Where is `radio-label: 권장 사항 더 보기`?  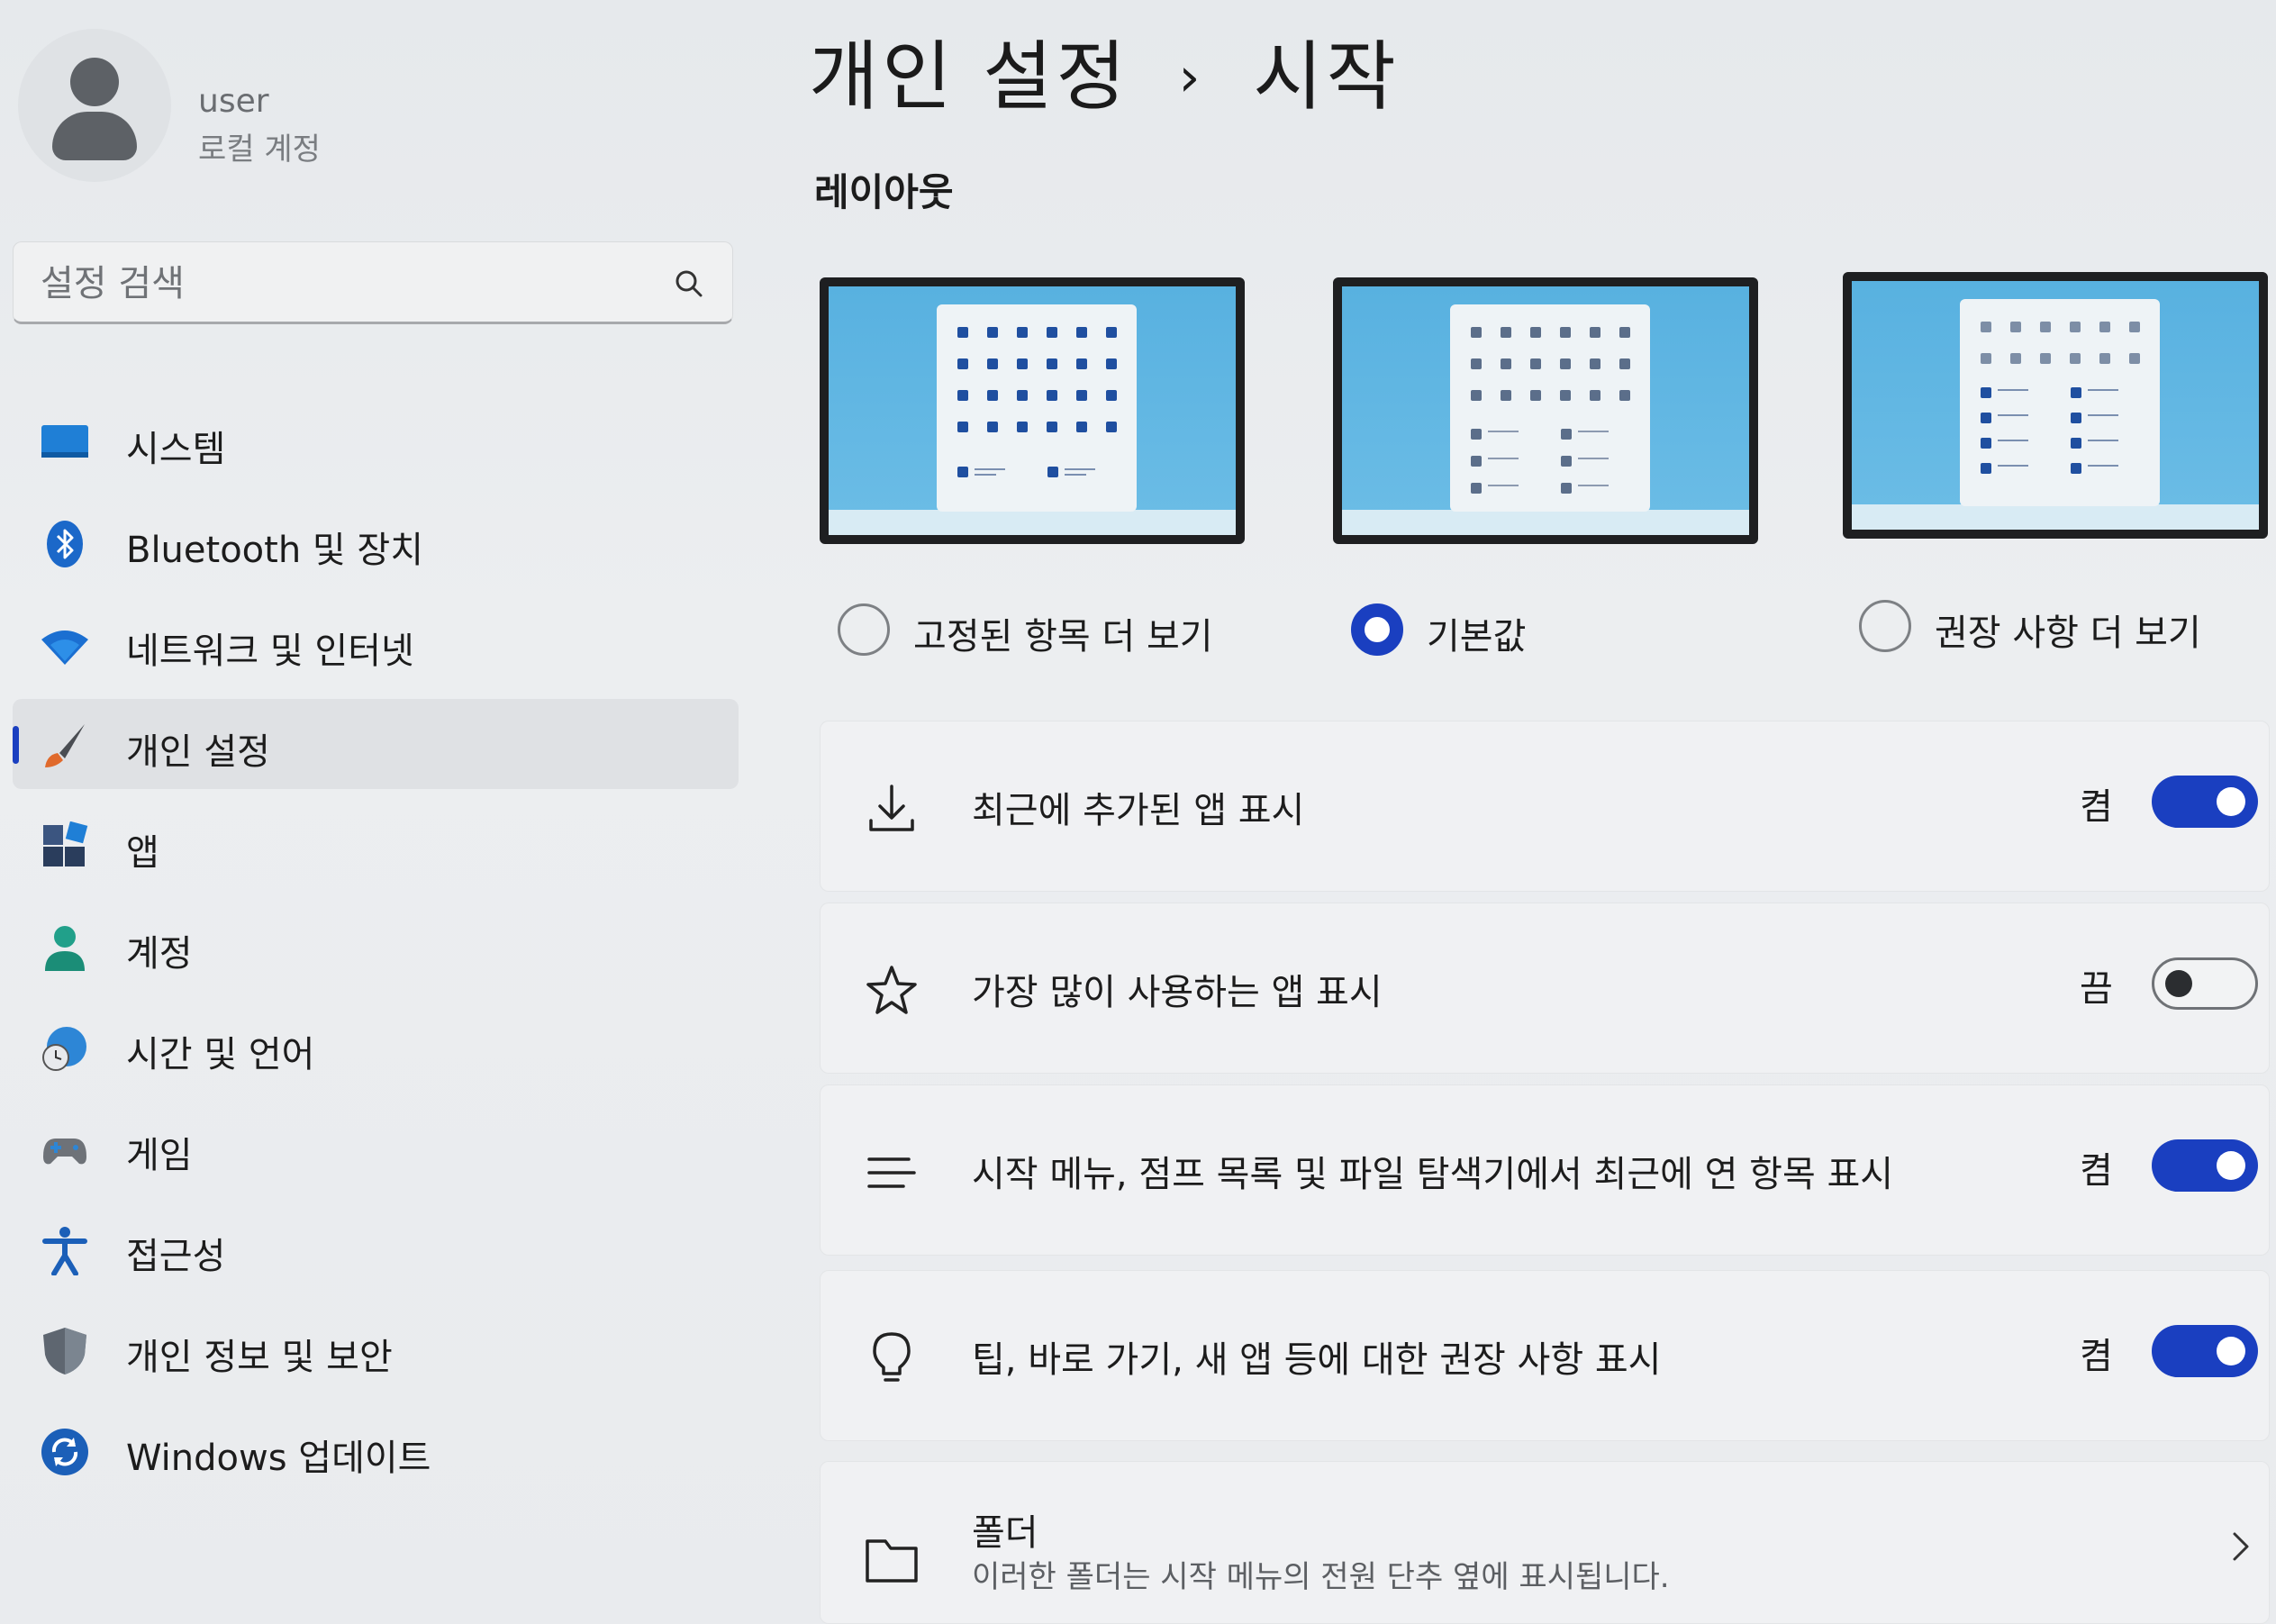
radio-label: 권장 사항 더 보기 is located at coordinates (2068, 633).